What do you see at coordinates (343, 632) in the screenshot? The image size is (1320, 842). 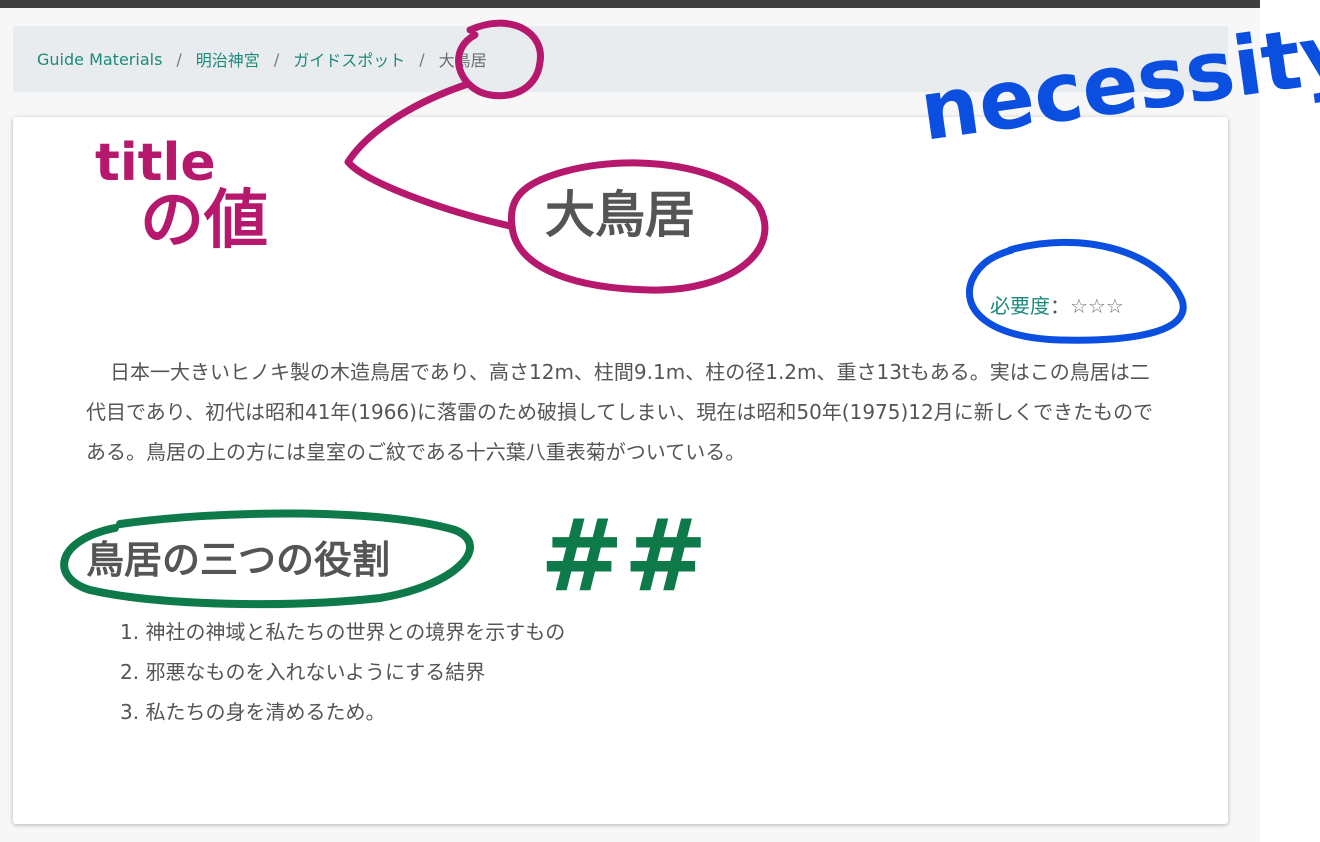 I see `list-item: 1. 神社の神域と私たちの世界との境界を示すもの` at bounding box center [343, 632].